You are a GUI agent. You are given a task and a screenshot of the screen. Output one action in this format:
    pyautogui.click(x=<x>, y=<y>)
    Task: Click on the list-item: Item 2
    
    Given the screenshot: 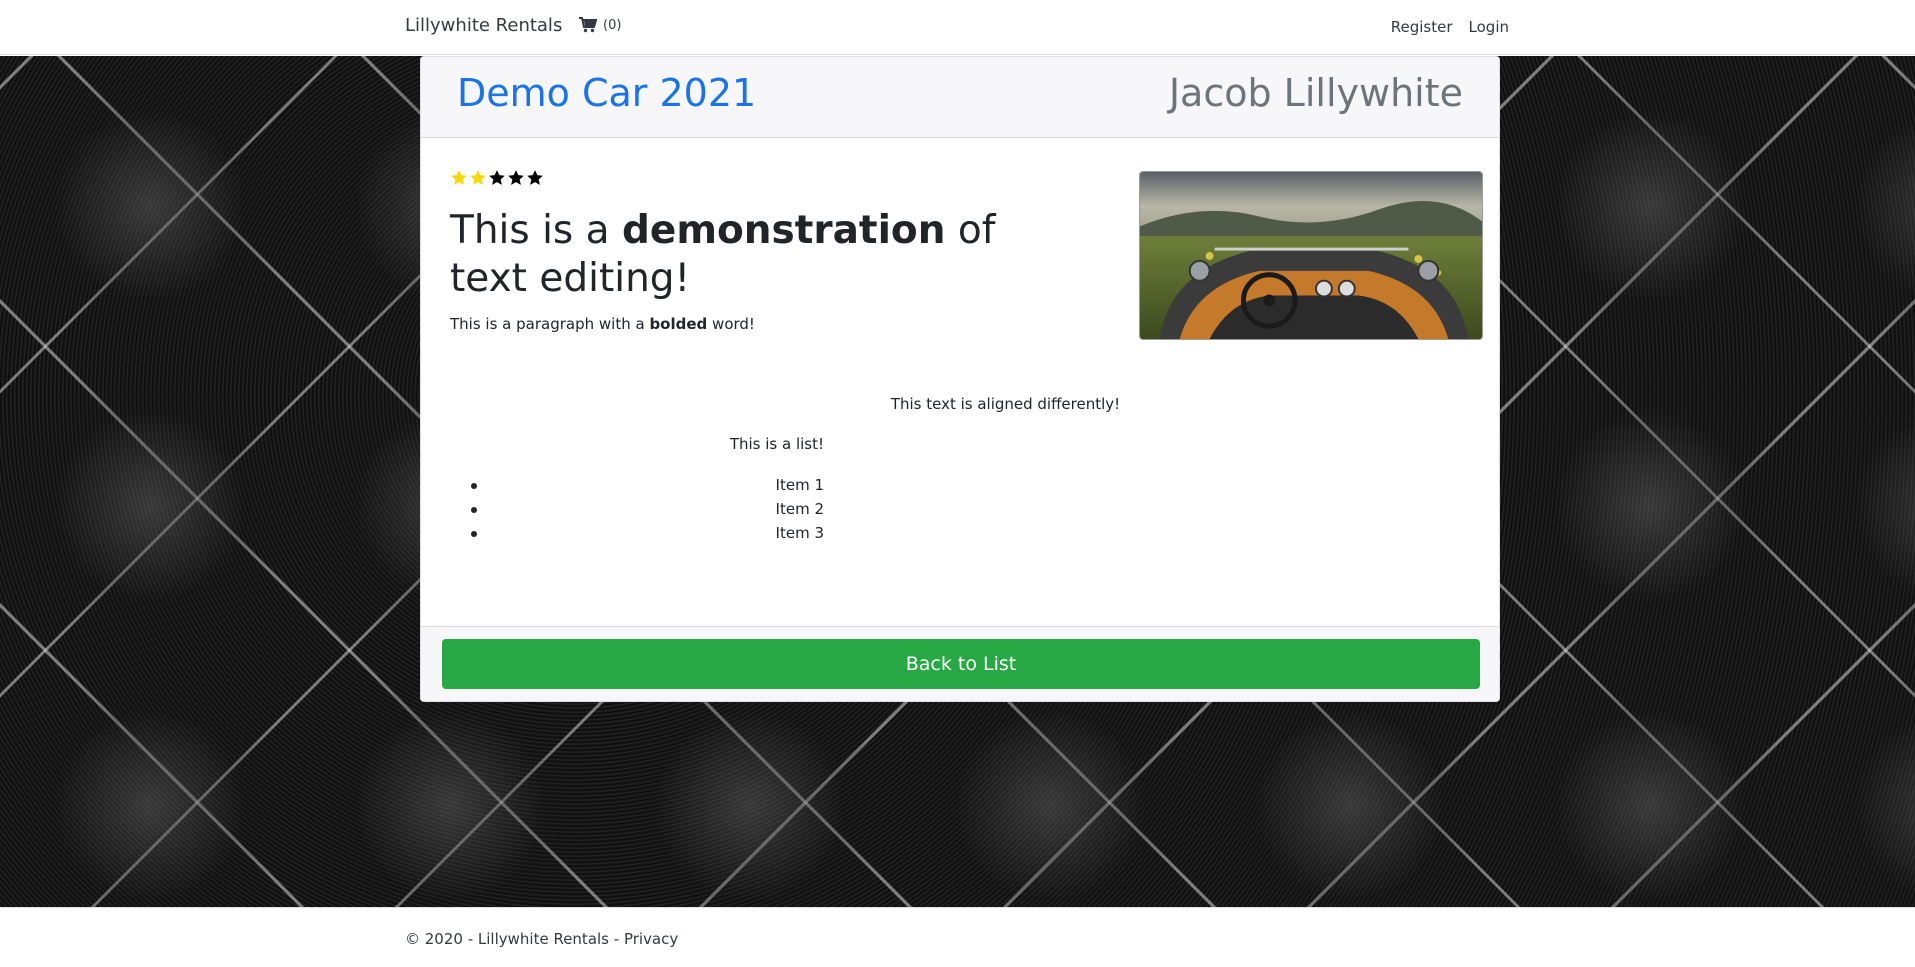 What is the action you would take?
    pyautogui.click(x=637, y=509)
    